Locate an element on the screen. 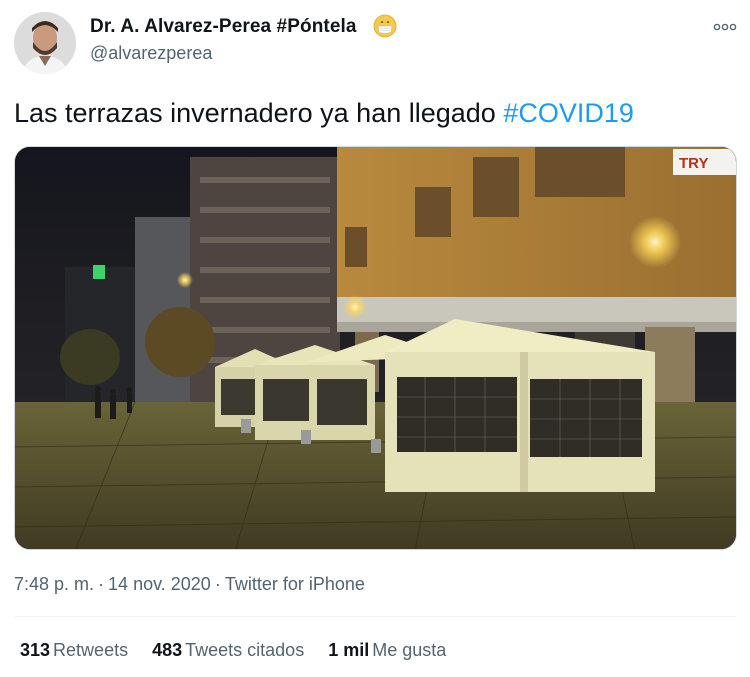 The width and height of the screenshot is (750, 677). retweets-label: Retweets is located at coordinates (91, 650).